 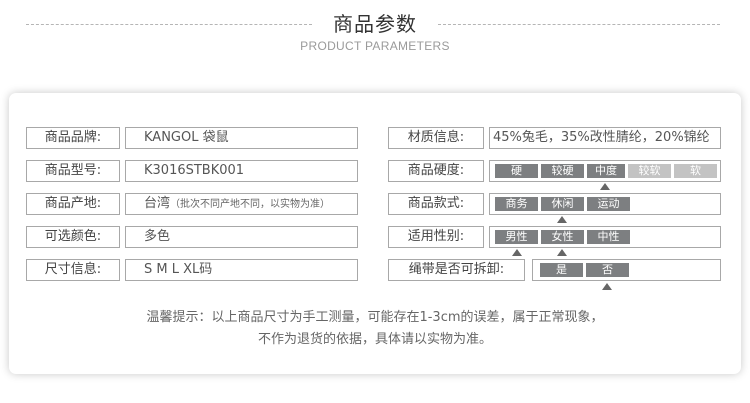 What do you see at coordinates (516, 204) in the screenshot?
I see `style-option-business: 商务` at bounding box center [516, 204].